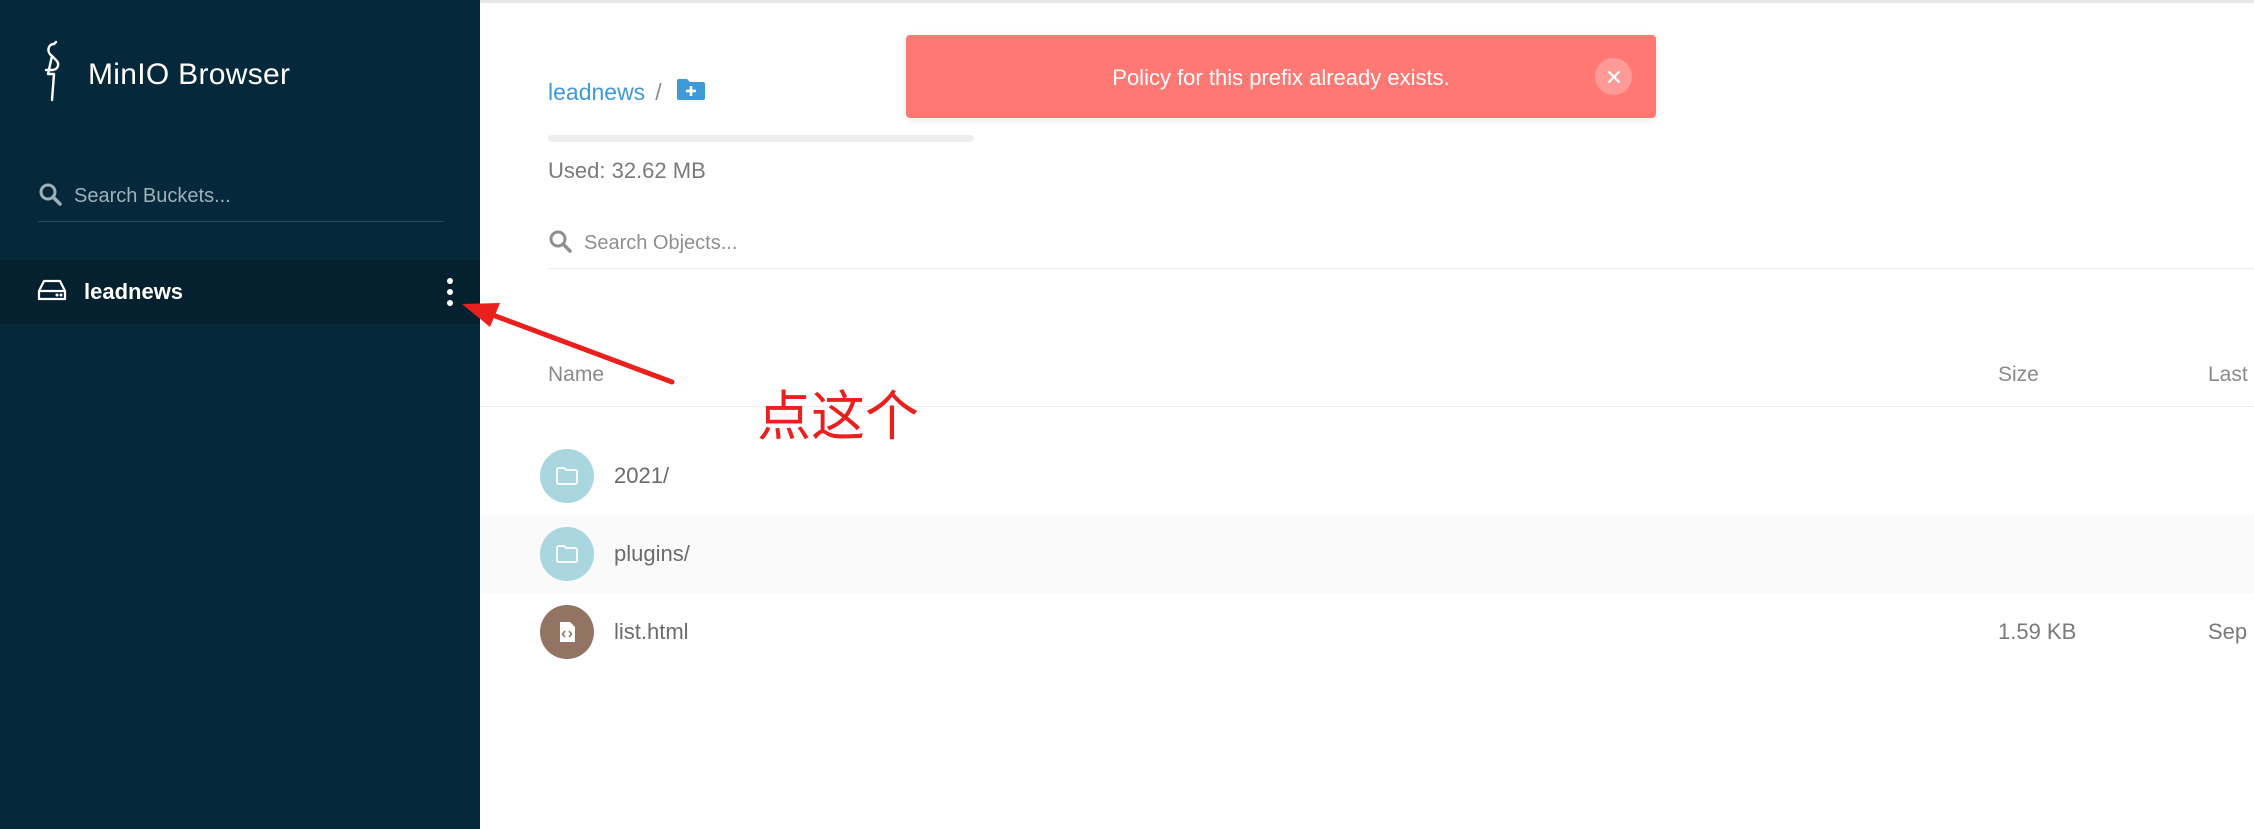  I want to click on object-name: list.html, so click(651, 632).